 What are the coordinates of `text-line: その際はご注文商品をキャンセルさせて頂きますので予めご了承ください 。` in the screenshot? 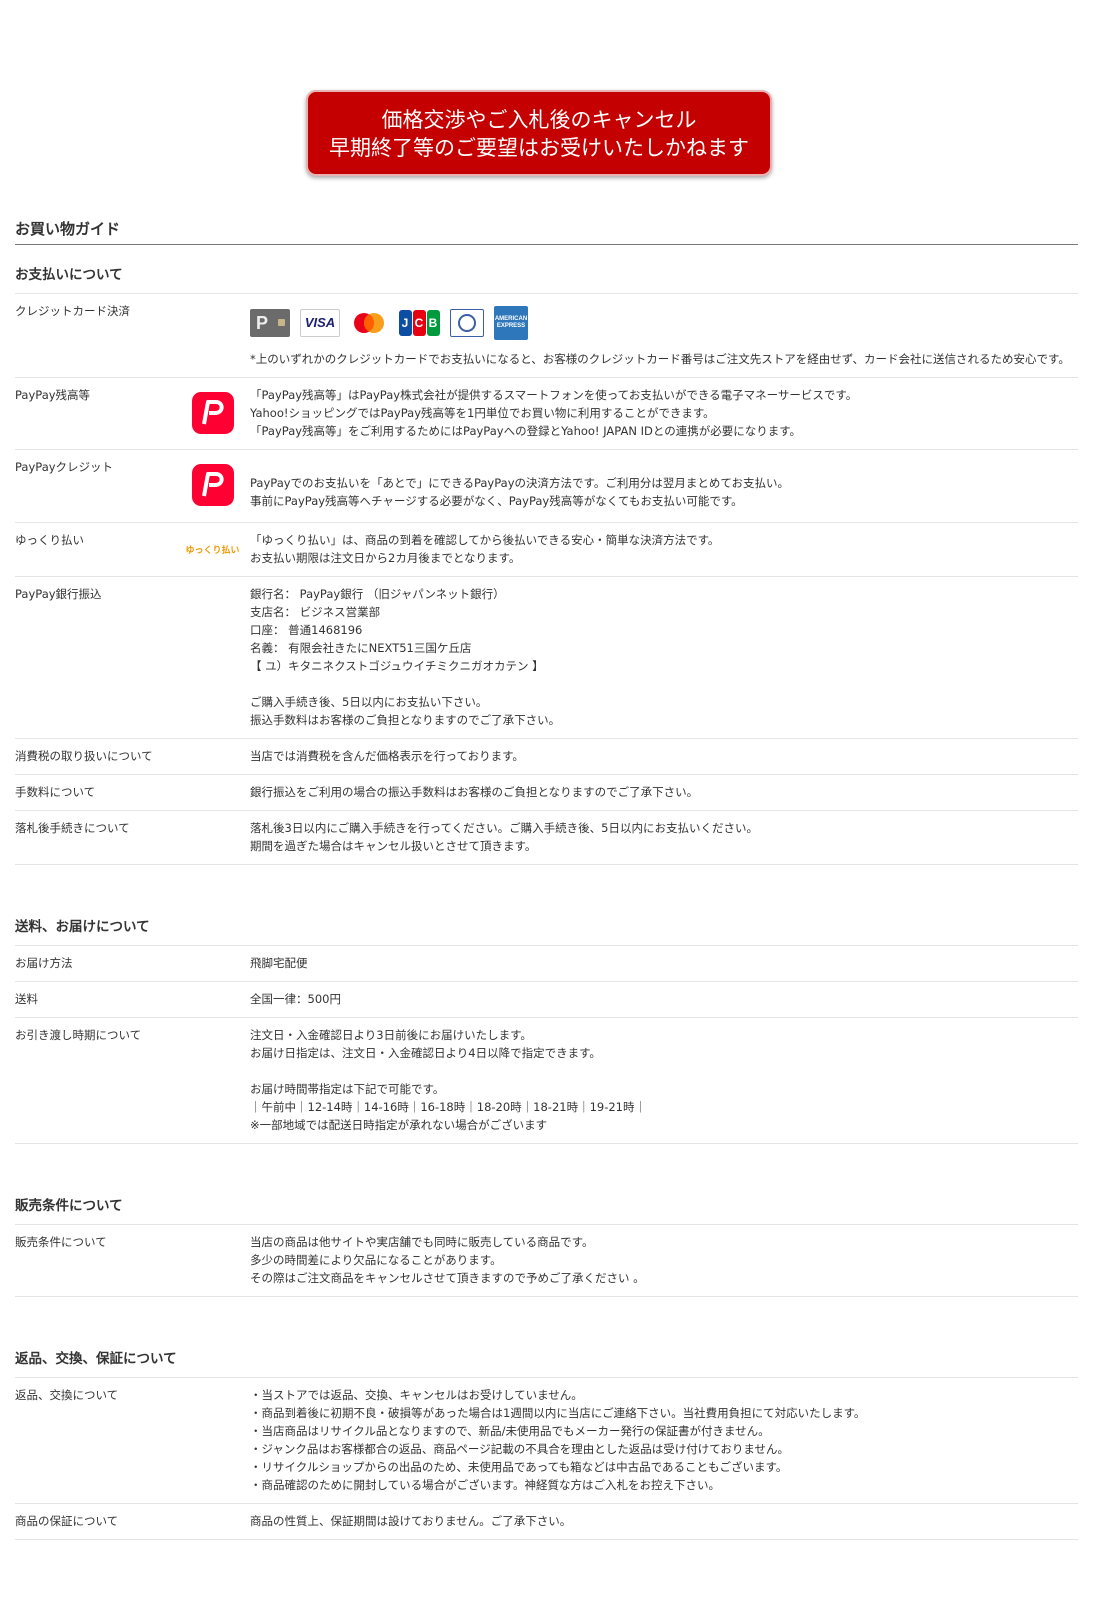 It's located at (447, 1278).